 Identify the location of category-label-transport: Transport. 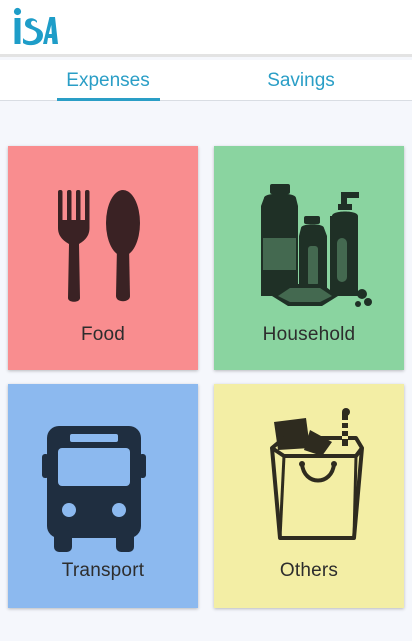
(103, 570).